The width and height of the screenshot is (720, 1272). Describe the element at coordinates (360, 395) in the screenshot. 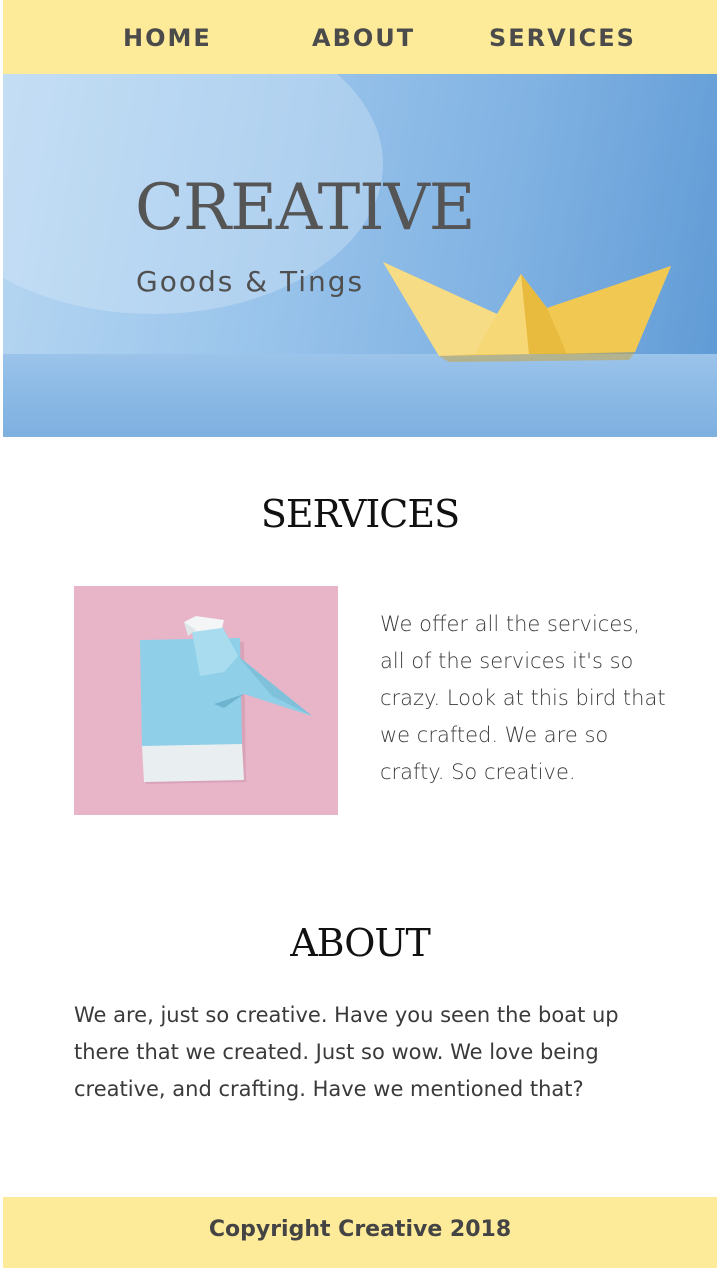

I see `hero-surface` at that location.